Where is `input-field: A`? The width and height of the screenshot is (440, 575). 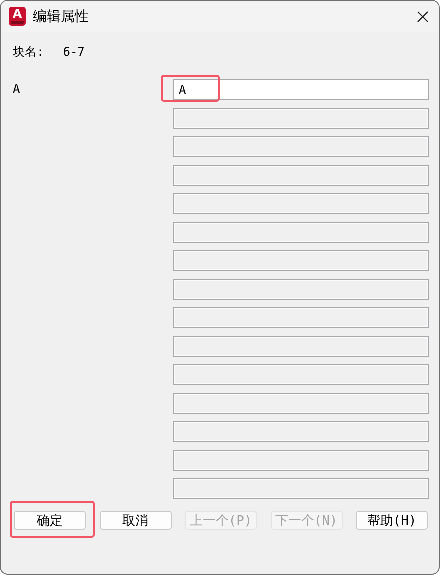
input-field: A is located at coordinates (301, 89).